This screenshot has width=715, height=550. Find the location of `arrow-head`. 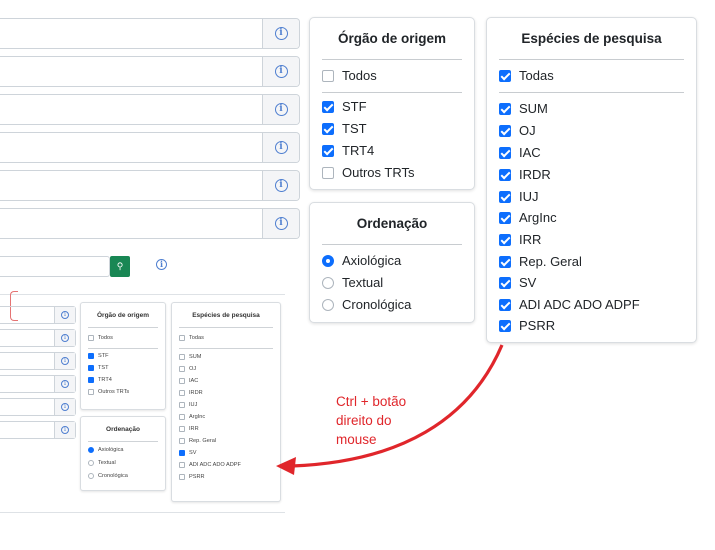

arrow-head is located at coordinates (286, 466).